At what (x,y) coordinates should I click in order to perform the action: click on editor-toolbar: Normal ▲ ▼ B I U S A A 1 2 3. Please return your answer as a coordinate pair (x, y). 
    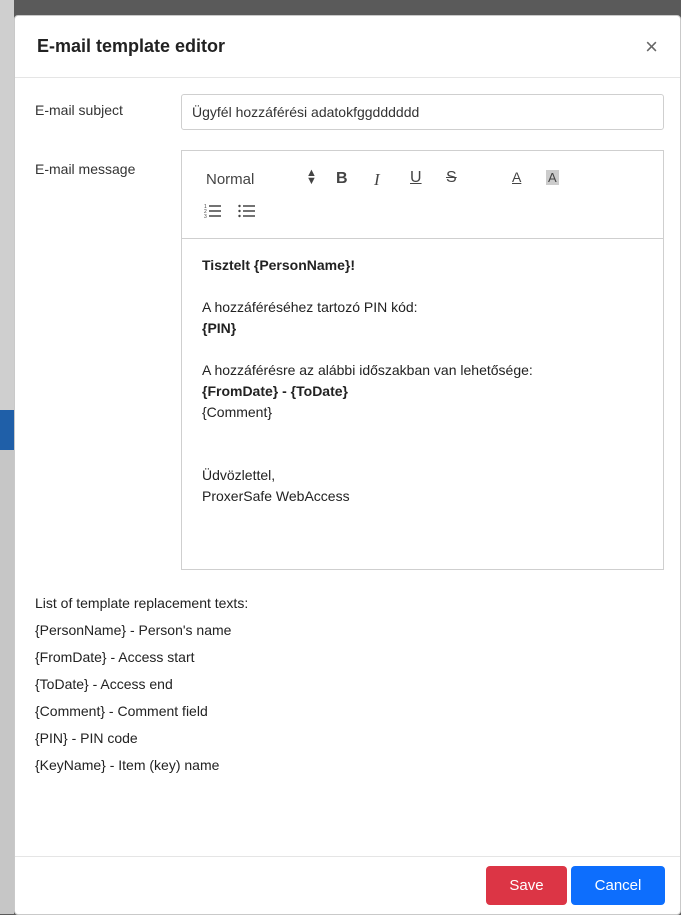
    Looking at the image, I should click on (422, 195).